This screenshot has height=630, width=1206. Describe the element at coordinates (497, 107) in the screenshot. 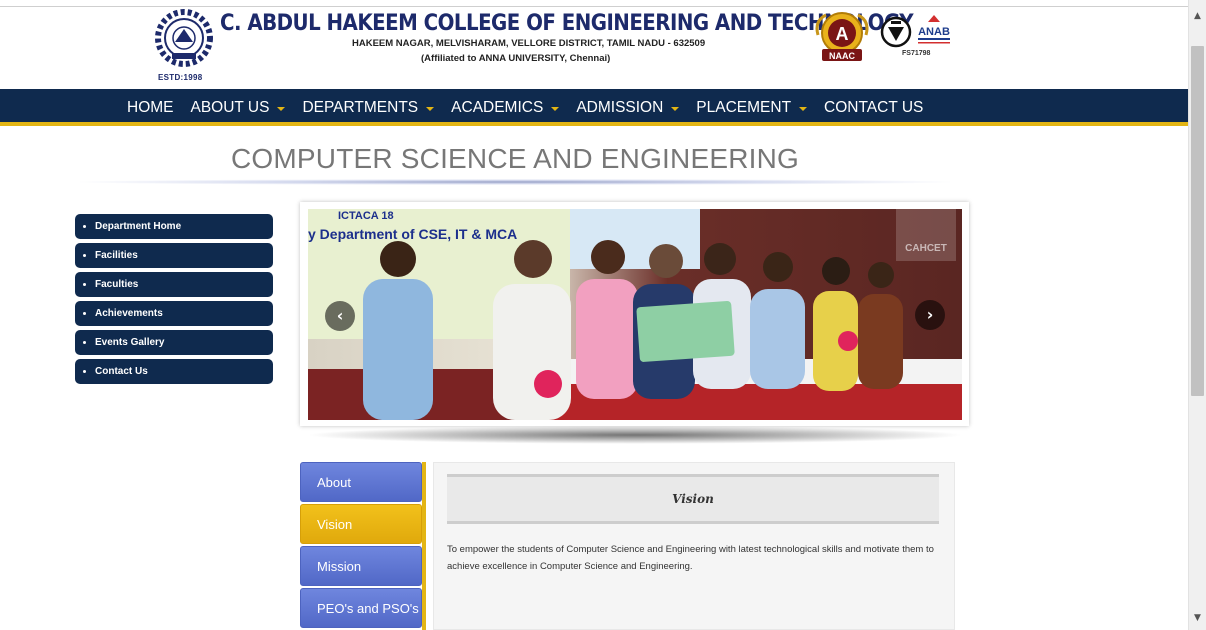

I see `nav-academics-label: ACADEMICS` at that location.